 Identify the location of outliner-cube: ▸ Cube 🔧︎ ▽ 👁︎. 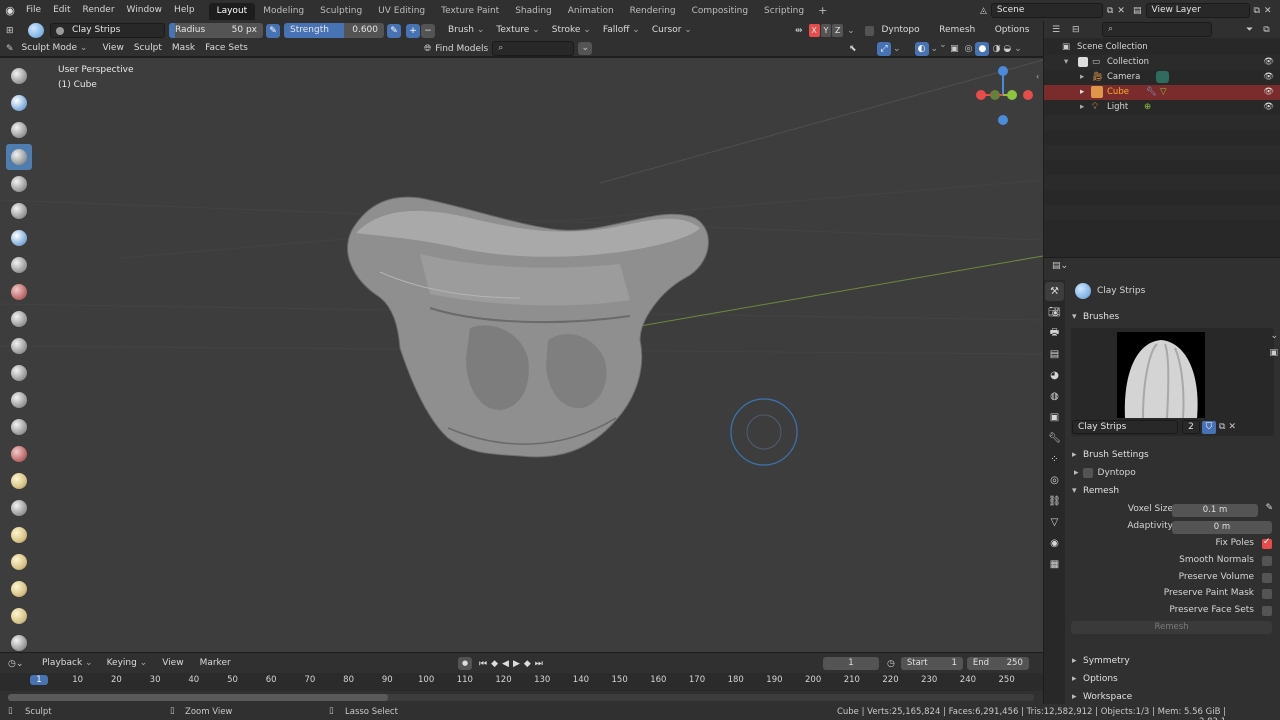
(1162, 92).